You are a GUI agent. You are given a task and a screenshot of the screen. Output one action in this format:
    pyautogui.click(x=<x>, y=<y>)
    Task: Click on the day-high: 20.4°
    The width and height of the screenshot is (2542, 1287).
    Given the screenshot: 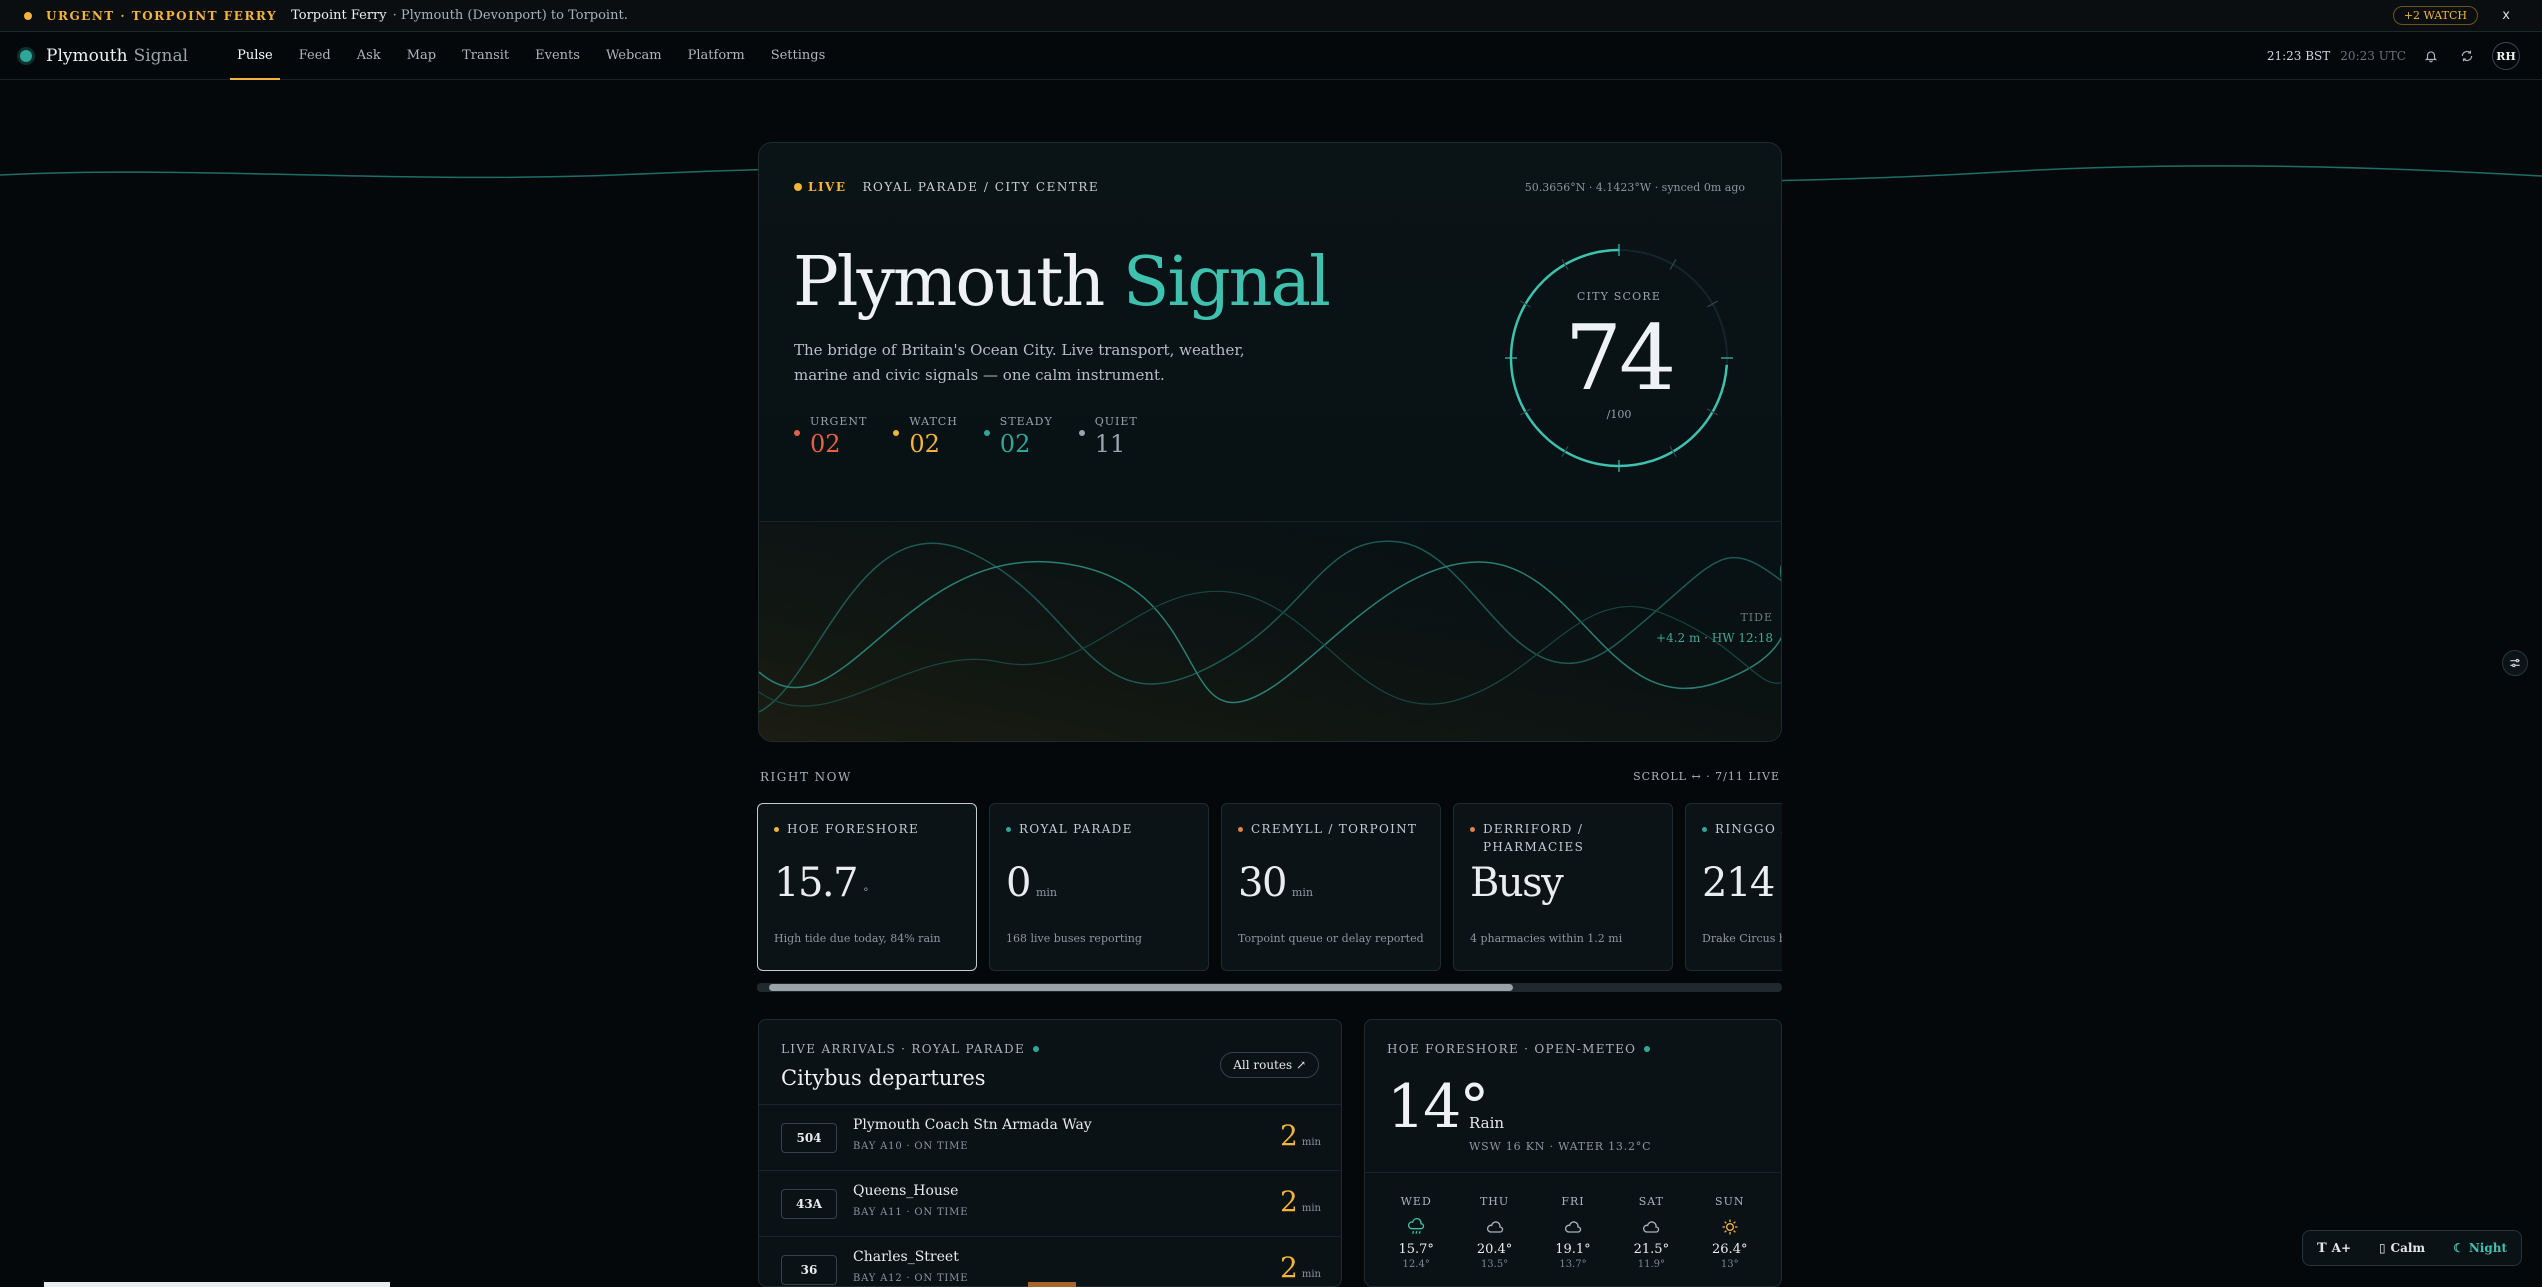 What is the action you would take?
    pyautogui.click(x=1494, y=1249)
    